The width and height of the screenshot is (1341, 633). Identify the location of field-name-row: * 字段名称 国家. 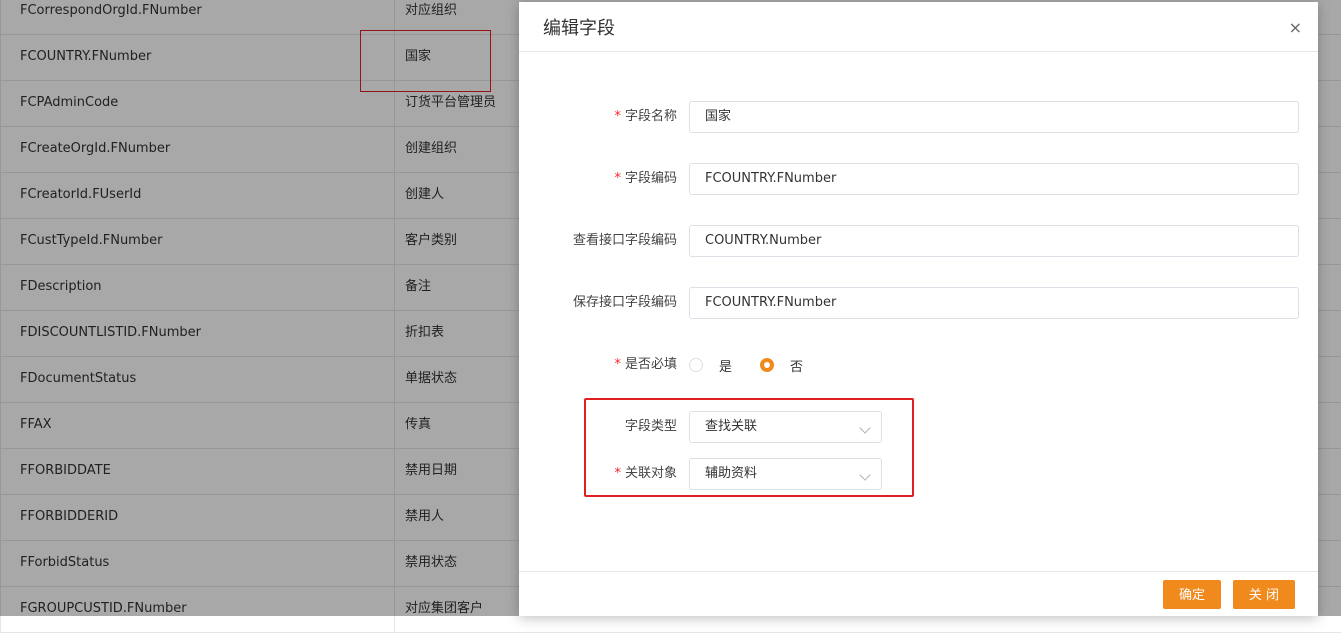
(918, 117).